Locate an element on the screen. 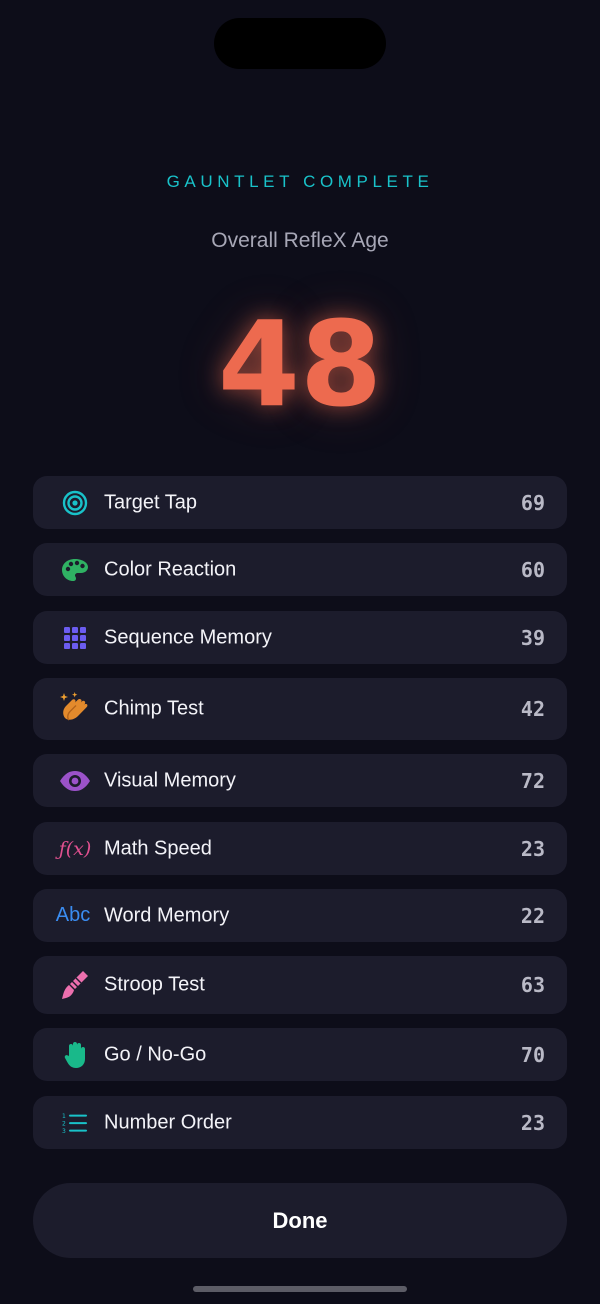 The width and height of the screenshot is (600, 1304). test-score: 63 is located at coordinates (532, 985).